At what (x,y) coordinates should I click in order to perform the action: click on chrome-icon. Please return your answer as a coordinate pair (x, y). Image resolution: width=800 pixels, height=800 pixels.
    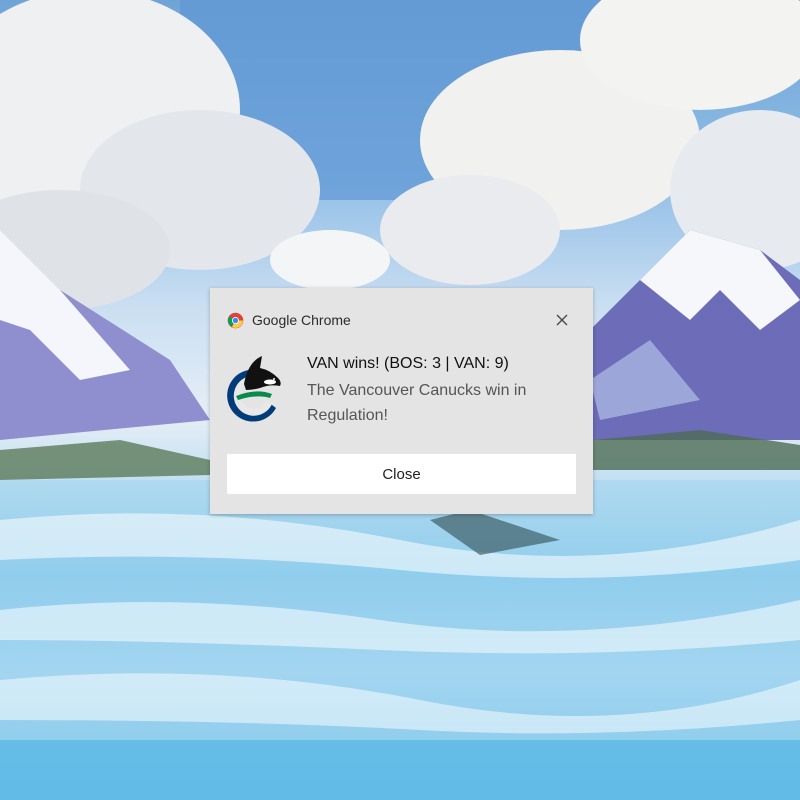
    Looking at the image, I should click on (235, 320).